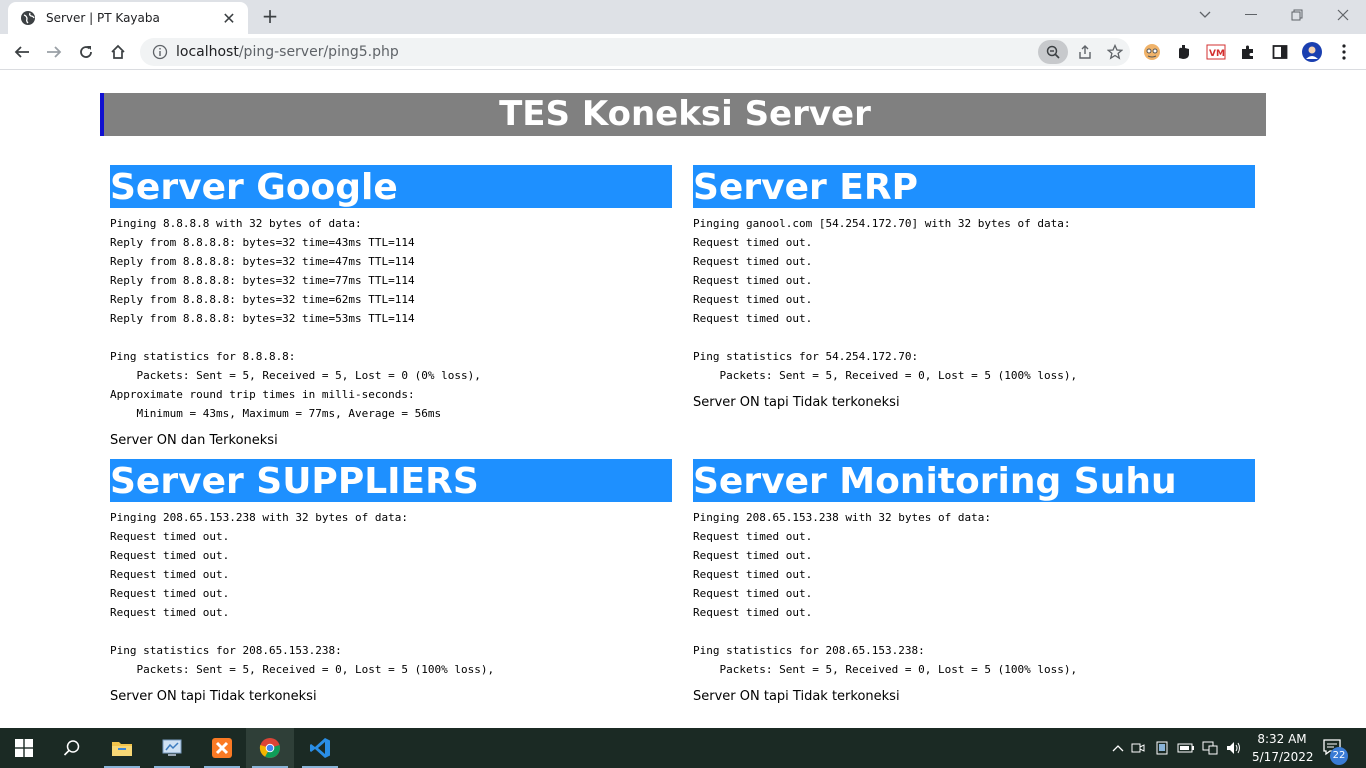 Image resolution: width=1366 pixels, height=768 pixels. Describe the element at coordinates (683, 17) in the screenshot. I see `tab-strip: Server | PT Kayaba ✕ +` at that location.